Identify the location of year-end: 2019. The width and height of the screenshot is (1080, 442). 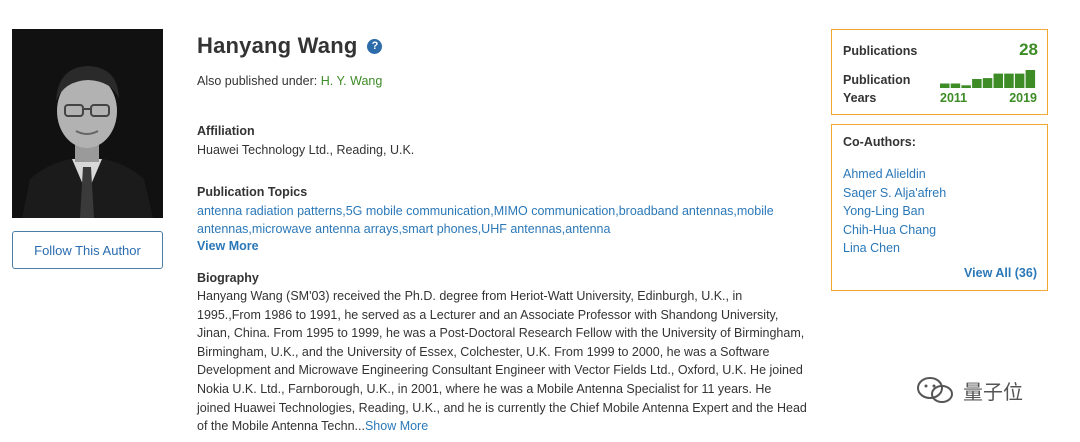
(1023, 98).